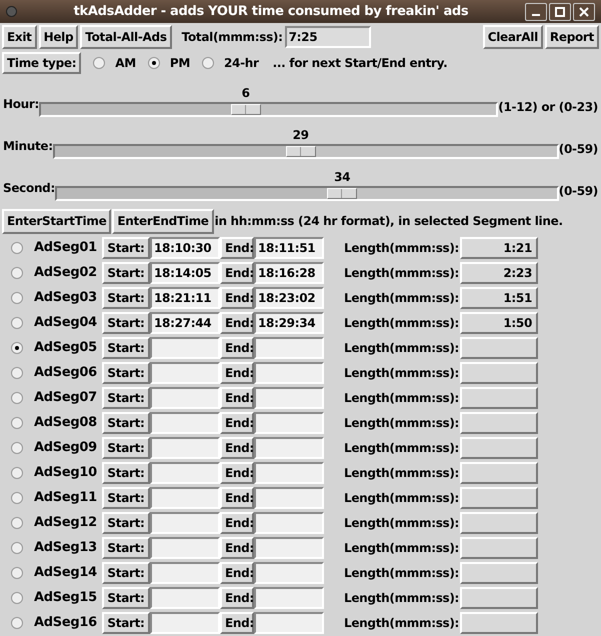 The height and width of the screenshot is (636, 601). What do you see at coordinates (185, 247) in the screenshot?
I see `start-field: 18:10:30` at bounding box center [185, 247].